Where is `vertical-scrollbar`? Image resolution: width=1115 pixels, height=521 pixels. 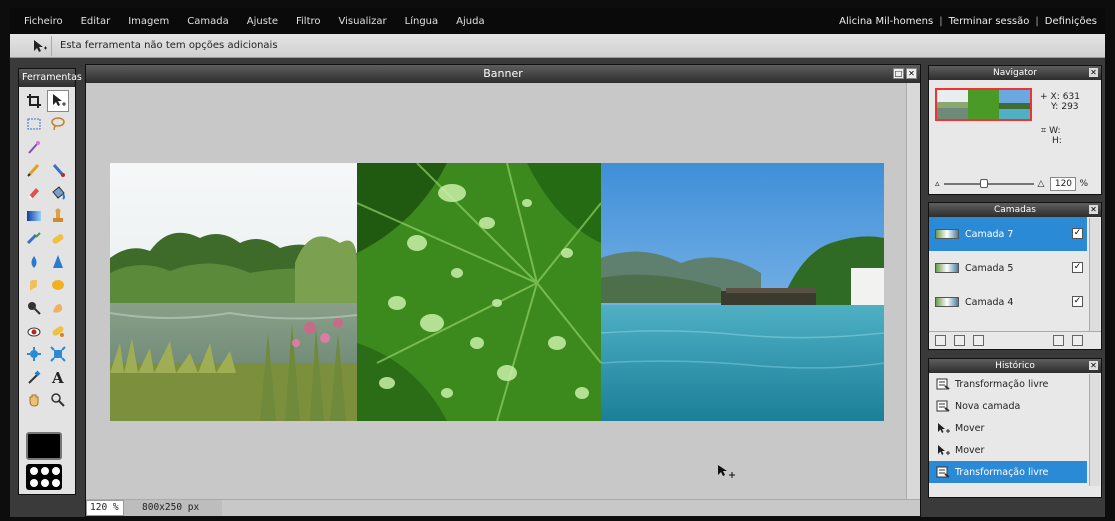
vertical-scrollbar is located at coordinates (913, 292).